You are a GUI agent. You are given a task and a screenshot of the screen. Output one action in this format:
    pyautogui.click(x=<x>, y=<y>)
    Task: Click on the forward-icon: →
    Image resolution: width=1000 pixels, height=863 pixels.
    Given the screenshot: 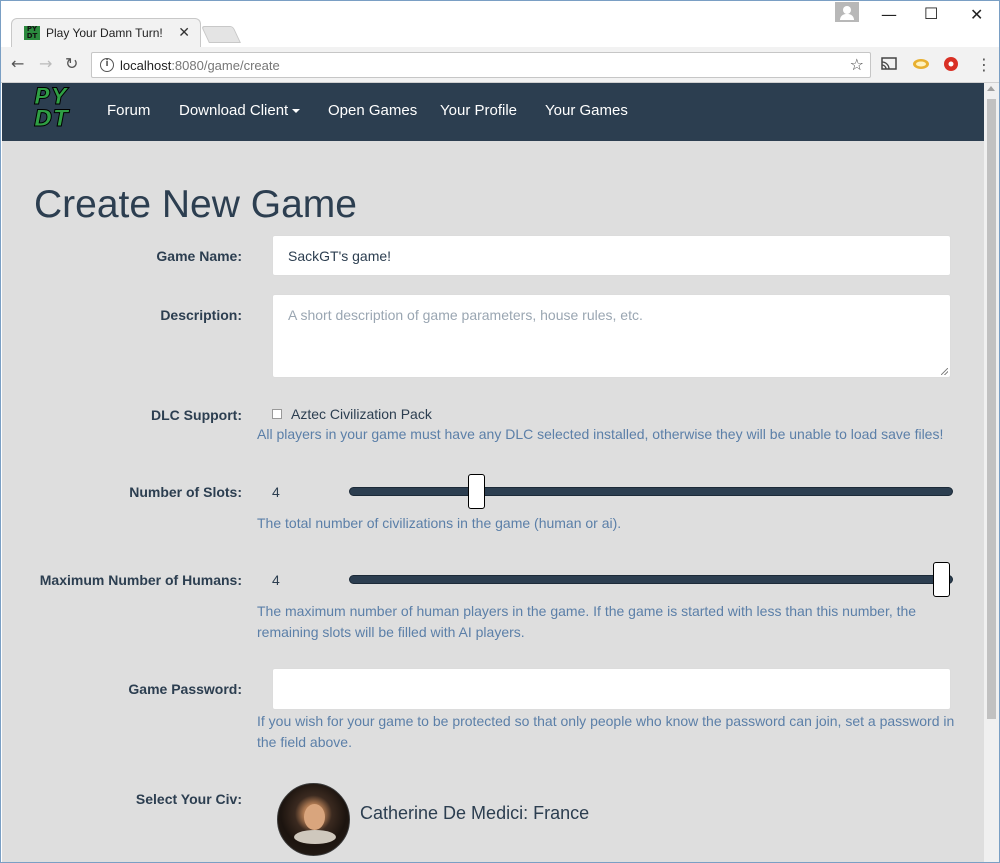 What is the action you would take?
    pyautogui.click(x=45, y=63)
    